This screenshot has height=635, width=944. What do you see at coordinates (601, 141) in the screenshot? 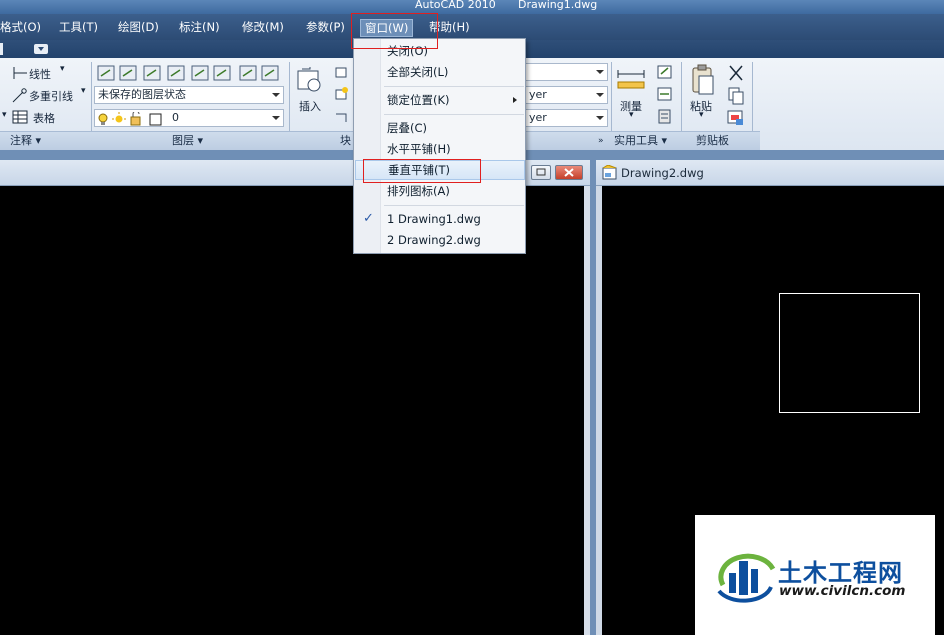
I see `properties-expand-icon: »` at bounding box center [601, 141].